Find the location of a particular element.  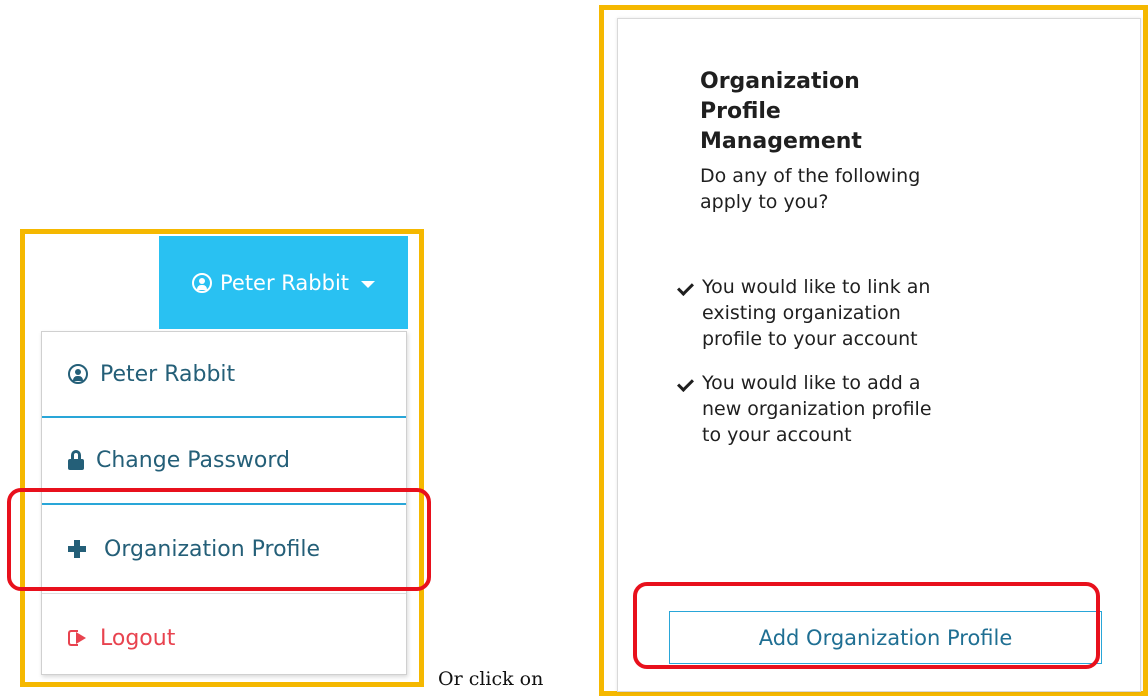

instruction-caption: Or click on is located at coordinates (491, 679).